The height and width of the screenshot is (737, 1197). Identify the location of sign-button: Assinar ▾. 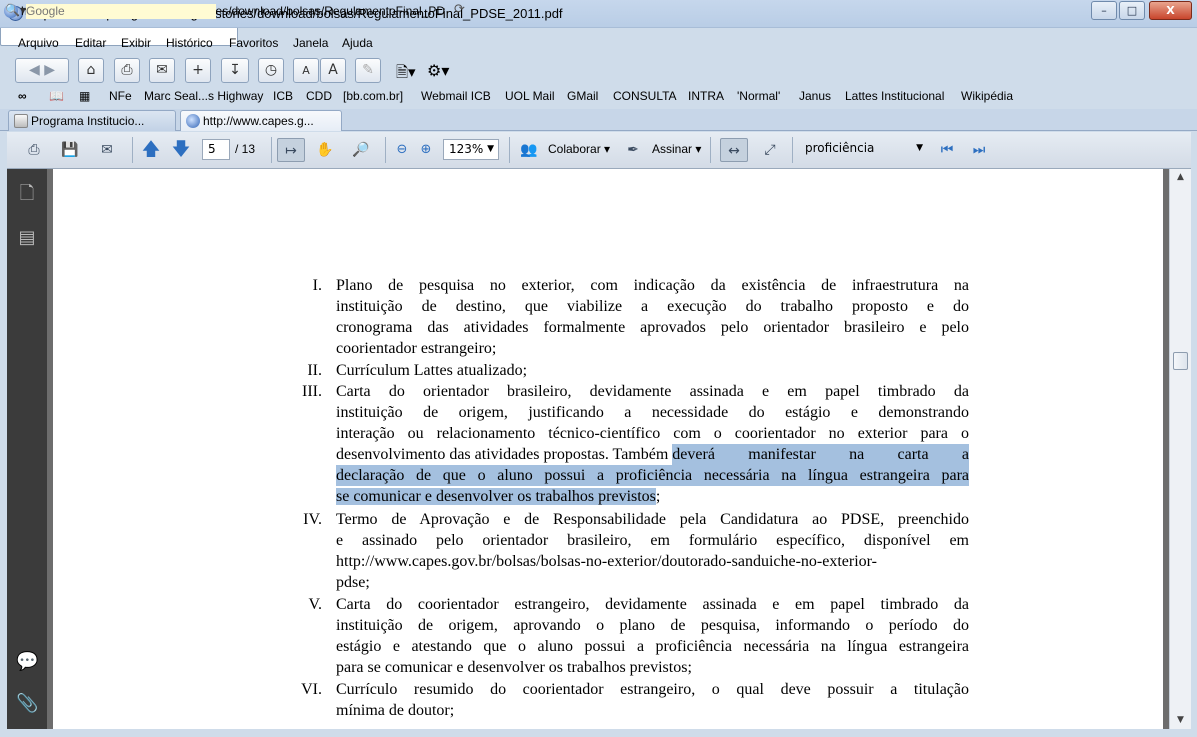
(676, 149).